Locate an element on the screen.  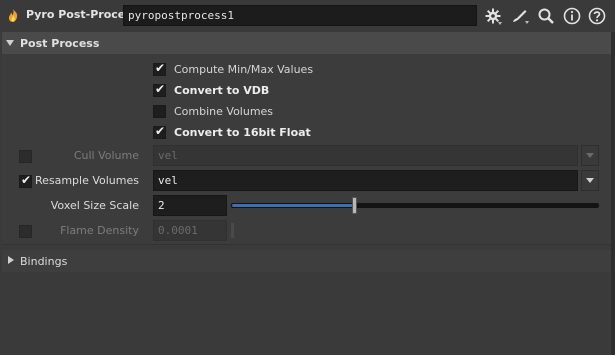
voxel-size-scale-slider-fill is located at coordinates (293, 205).